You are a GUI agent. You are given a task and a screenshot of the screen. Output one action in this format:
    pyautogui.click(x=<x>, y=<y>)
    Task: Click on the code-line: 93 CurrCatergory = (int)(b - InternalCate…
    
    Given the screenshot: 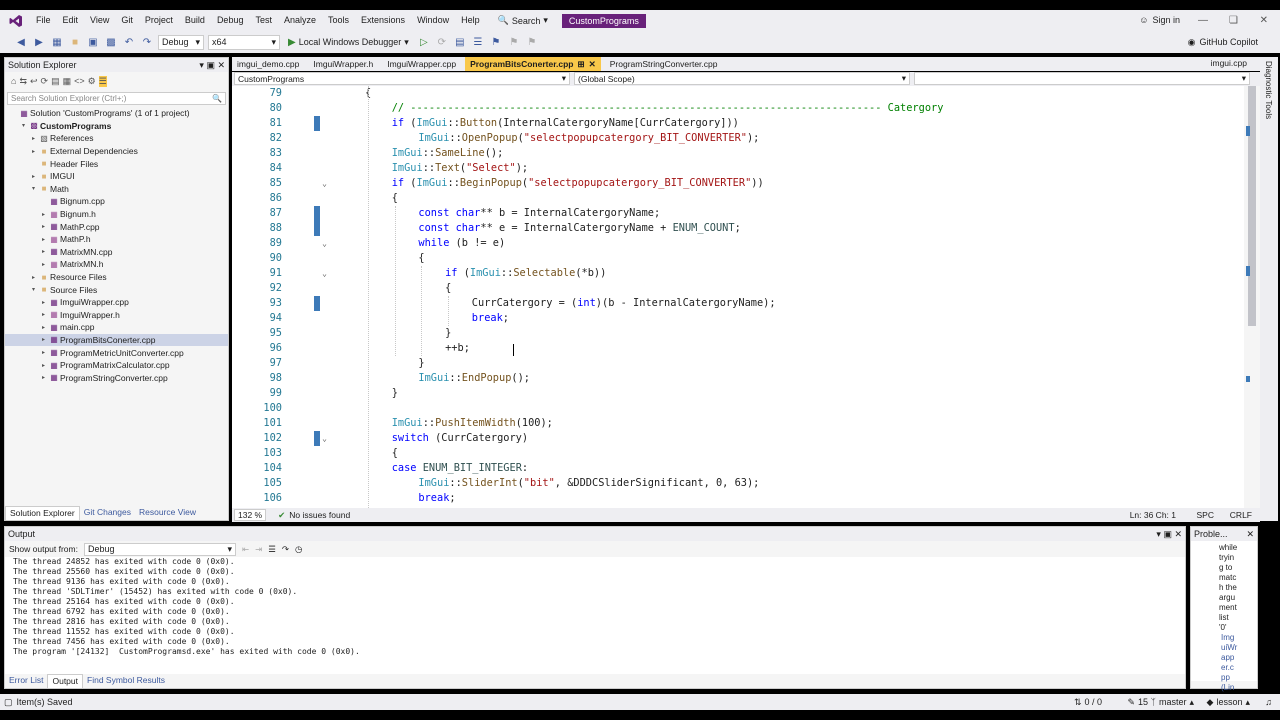 What is the action you would take?
    pyautogui.click(x=738, y=303)
    